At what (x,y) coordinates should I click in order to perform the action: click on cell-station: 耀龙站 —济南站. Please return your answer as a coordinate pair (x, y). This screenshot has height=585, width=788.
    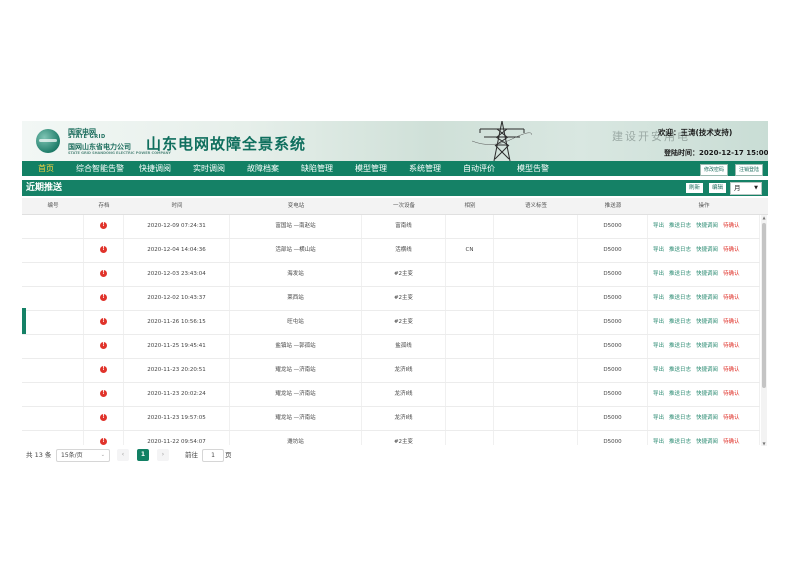
    Looking at the image, I should click on (296, 394).